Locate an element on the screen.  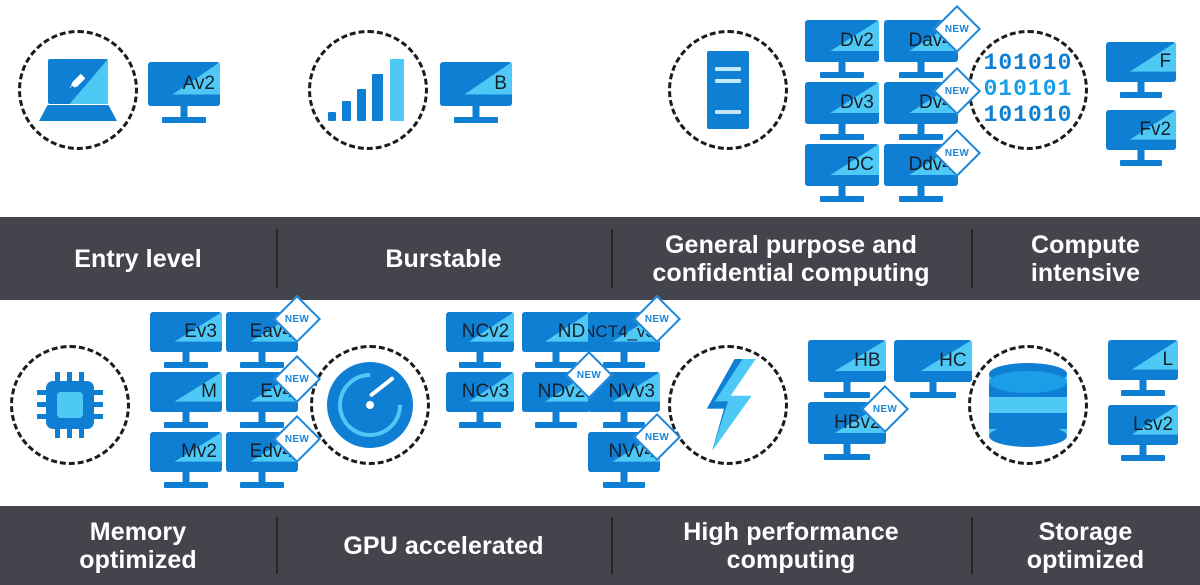
vm-tile-Av2: Av2 is located at coordinates (184, 93).